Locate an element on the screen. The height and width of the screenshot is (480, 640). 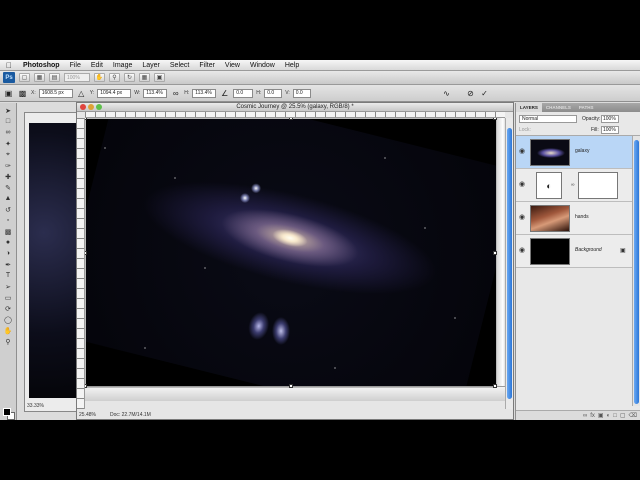
document-zoom-level: 25.48% is located at coordinates (87, 415).